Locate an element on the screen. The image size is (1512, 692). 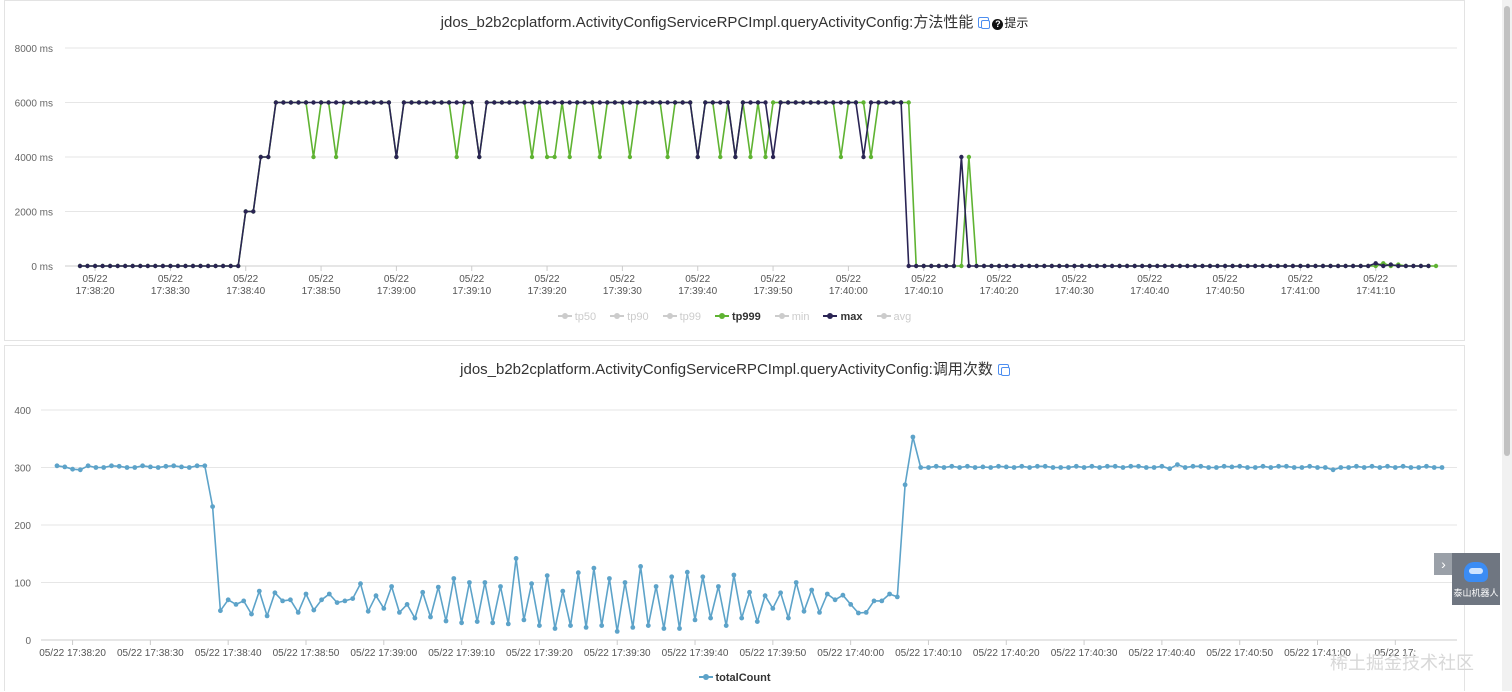
legend-item-min: min is located at coordinates (791, 317).